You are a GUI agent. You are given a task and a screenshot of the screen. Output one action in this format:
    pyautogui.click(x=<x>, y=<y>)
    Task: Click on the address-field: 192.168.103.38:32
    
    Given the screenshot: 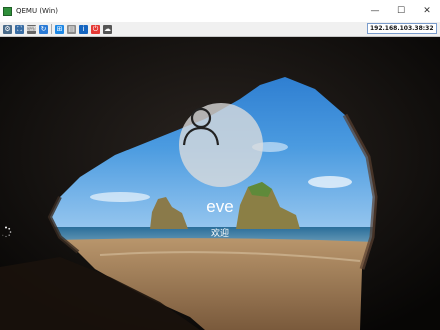 What is the action you would take?
    pyautogui.click(x=402, y=28)
    